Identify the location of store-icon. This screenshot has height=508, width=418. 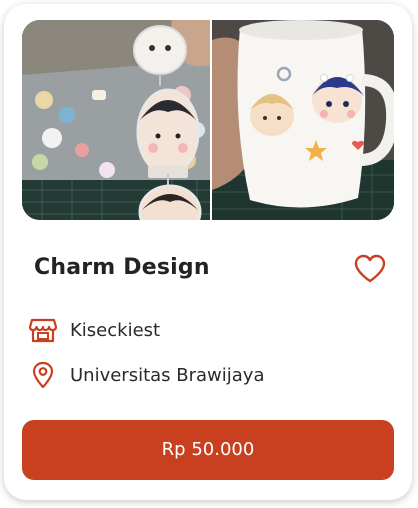
(43, 330).